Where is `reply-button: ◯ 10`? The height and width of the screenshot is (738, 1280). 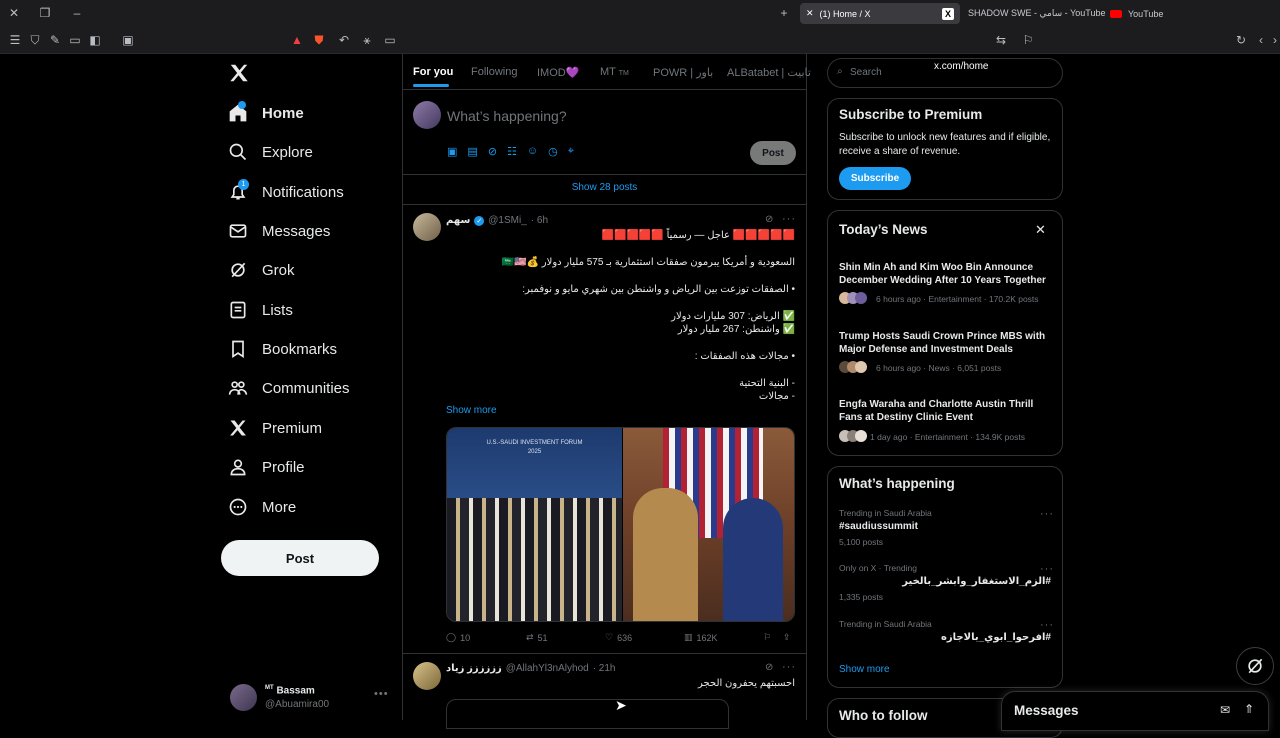 reply-button: ◯ 10 is located at coordinates (458, 637).